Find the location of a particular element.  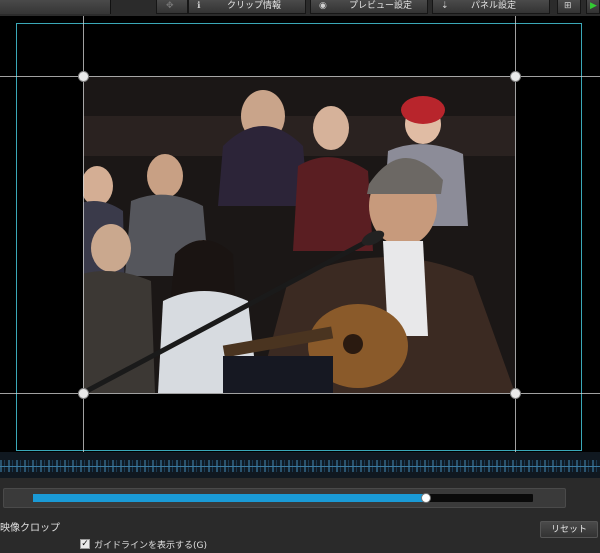

green-arrow-icon: ▶ is located at coordinates (593, 6).